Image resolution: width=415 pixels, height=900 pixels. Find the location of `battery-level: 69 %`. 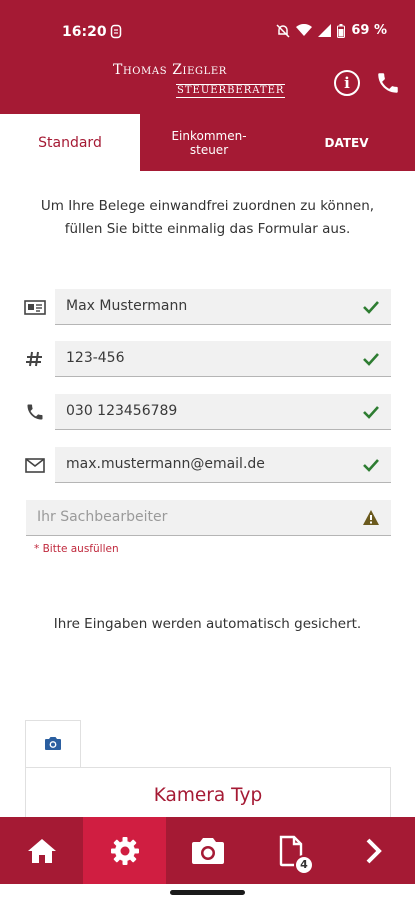

battery-level: 69 % is located at coordinates (369, 30).